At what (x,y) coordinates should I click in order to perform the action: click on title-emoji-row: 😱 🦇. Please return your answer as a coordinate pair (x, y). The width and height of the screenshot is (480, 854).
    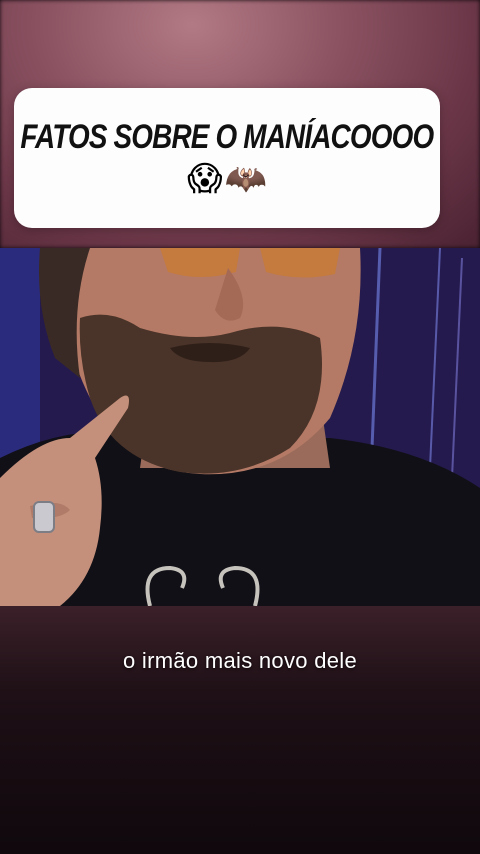
    Looking at the image, I should click on (227, 179).